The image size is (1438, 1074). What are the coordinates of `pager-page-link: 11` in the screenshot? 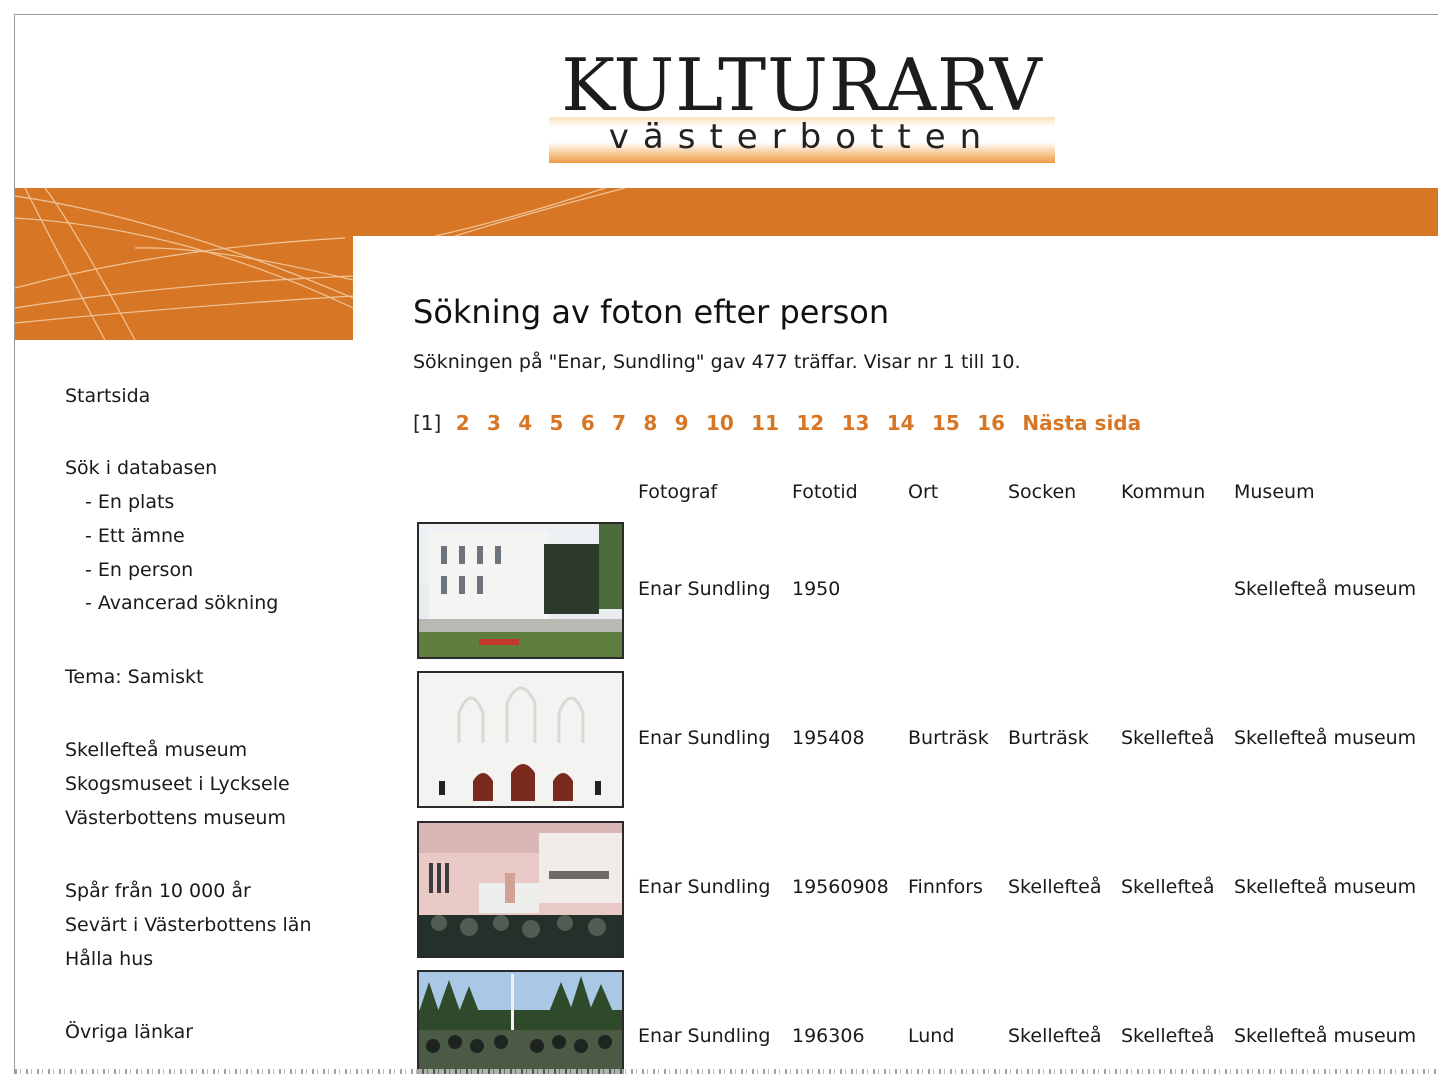 It's located at (765, 423).